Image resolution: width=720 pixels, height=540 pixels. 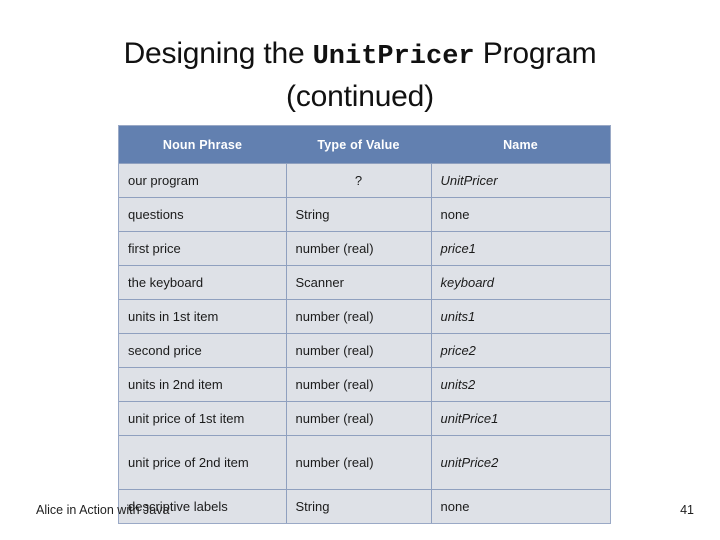 I want to click on table-row: units in 1st item number (real) units1, so click(x=364, y=316).